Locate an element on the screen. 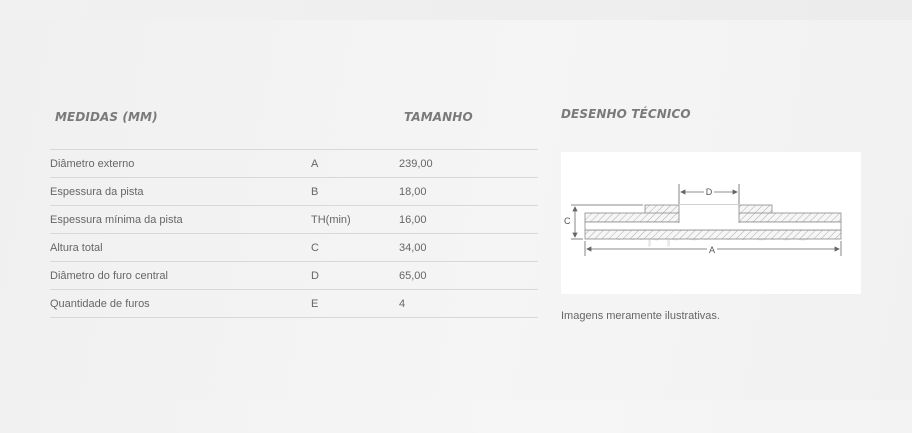 The width and height of the screenshot is (912, 433). measure-name: Diâmetro externo is located at coordinates (180, 163).